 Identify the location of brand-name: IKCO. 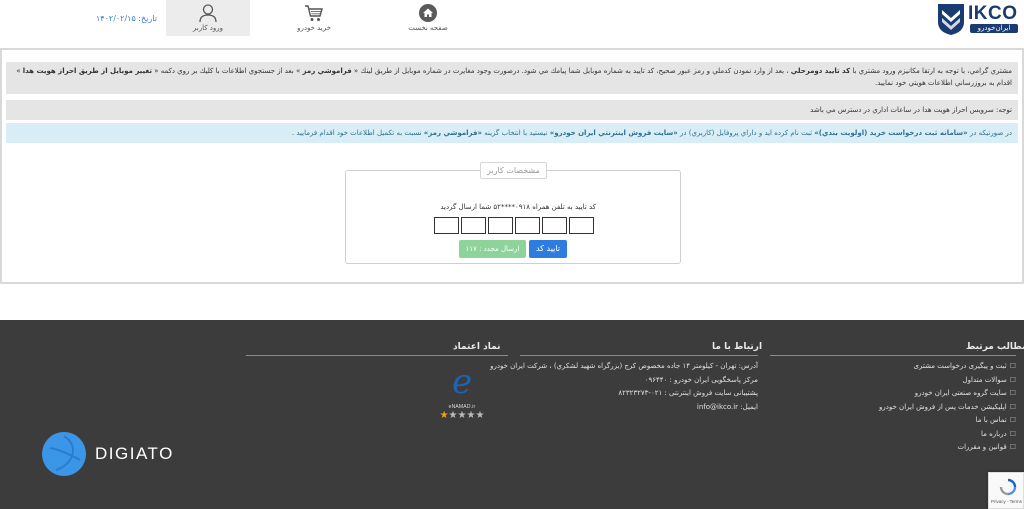
(993, 13).